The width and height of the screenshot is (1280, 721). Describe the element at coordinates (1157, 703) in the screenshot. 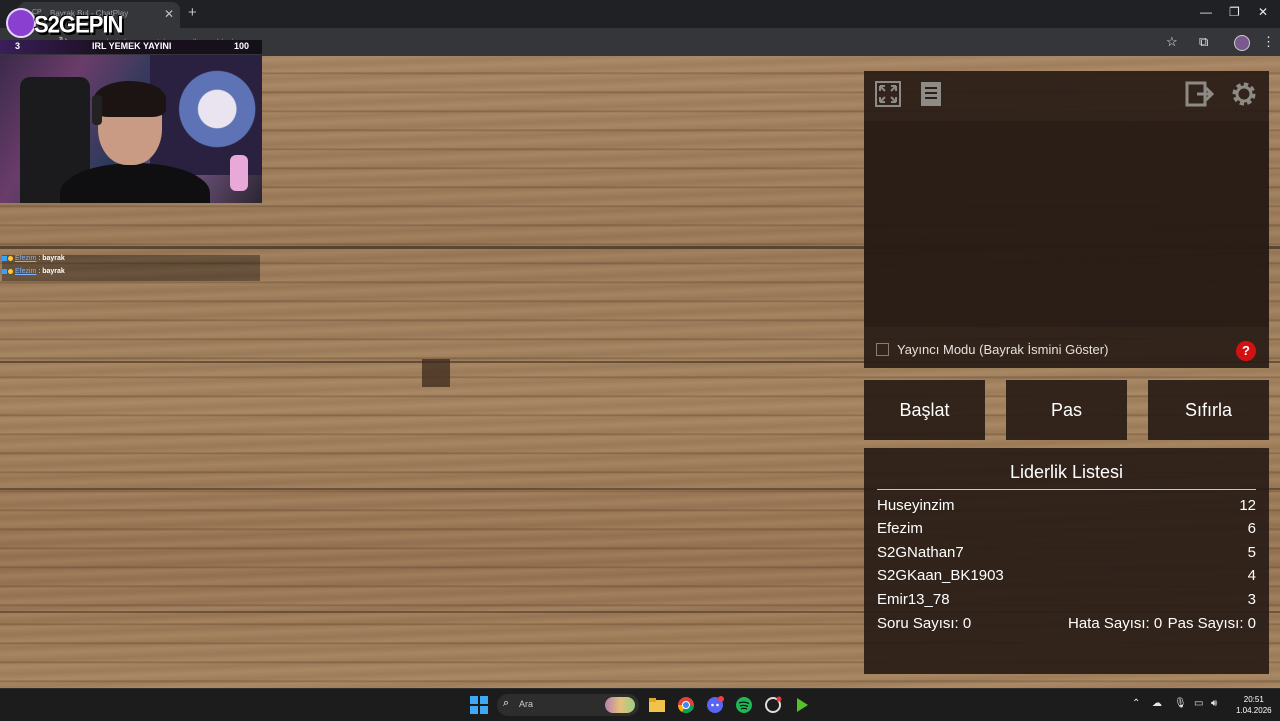

I see `tray-app-icon: ☁` at that location.